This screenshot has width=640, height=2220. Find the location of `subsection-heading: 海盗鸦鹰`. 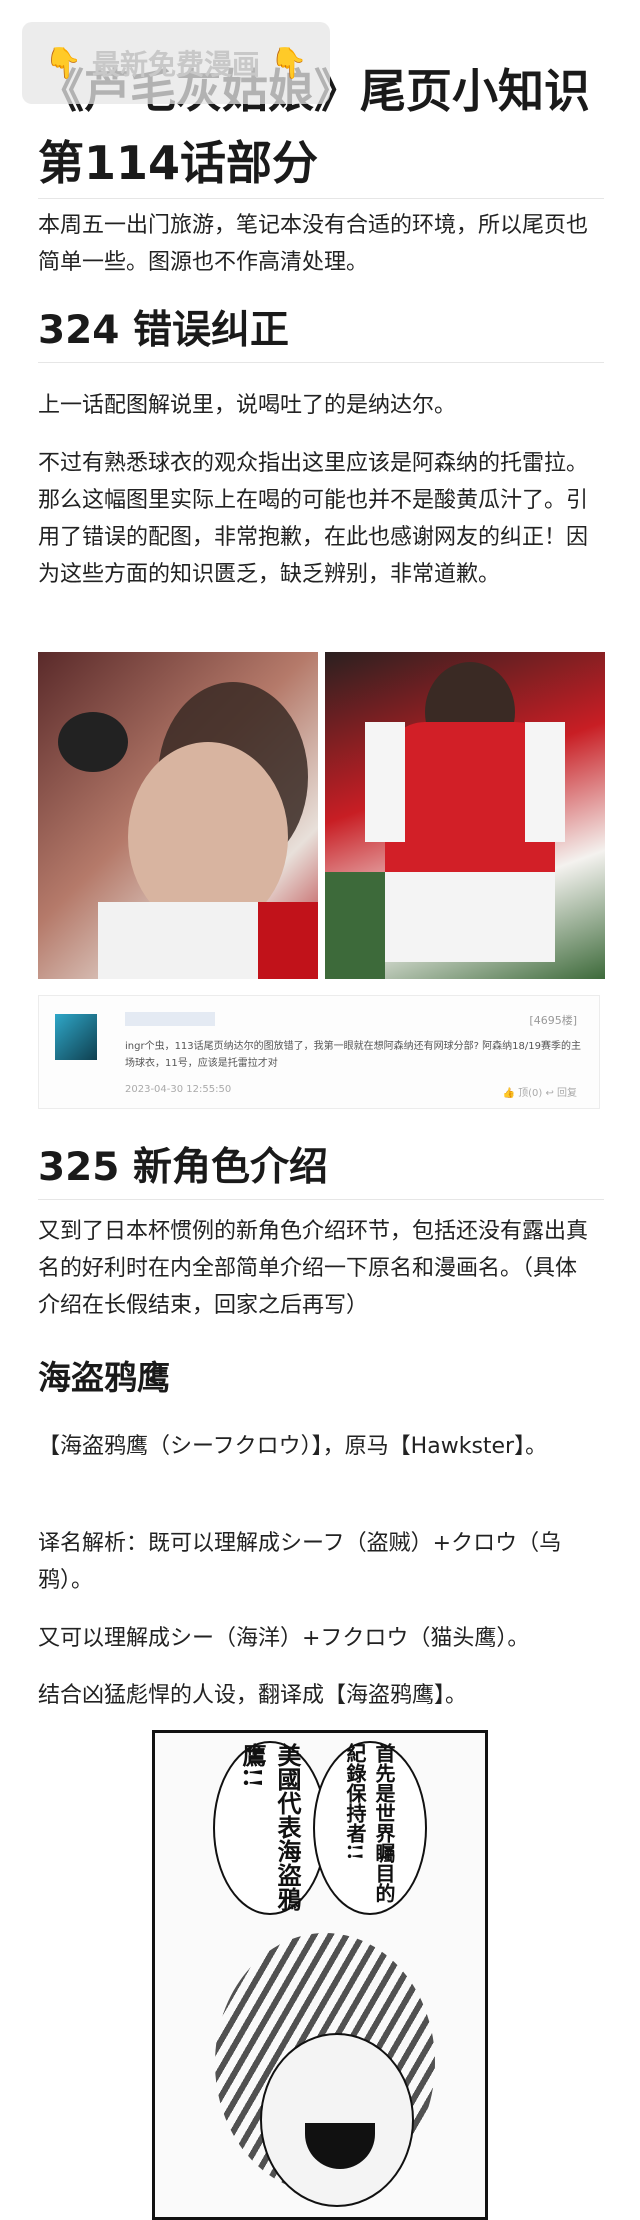

subsection-heading: 海盗鸦鹰 is located at coordinates (104, 1377).